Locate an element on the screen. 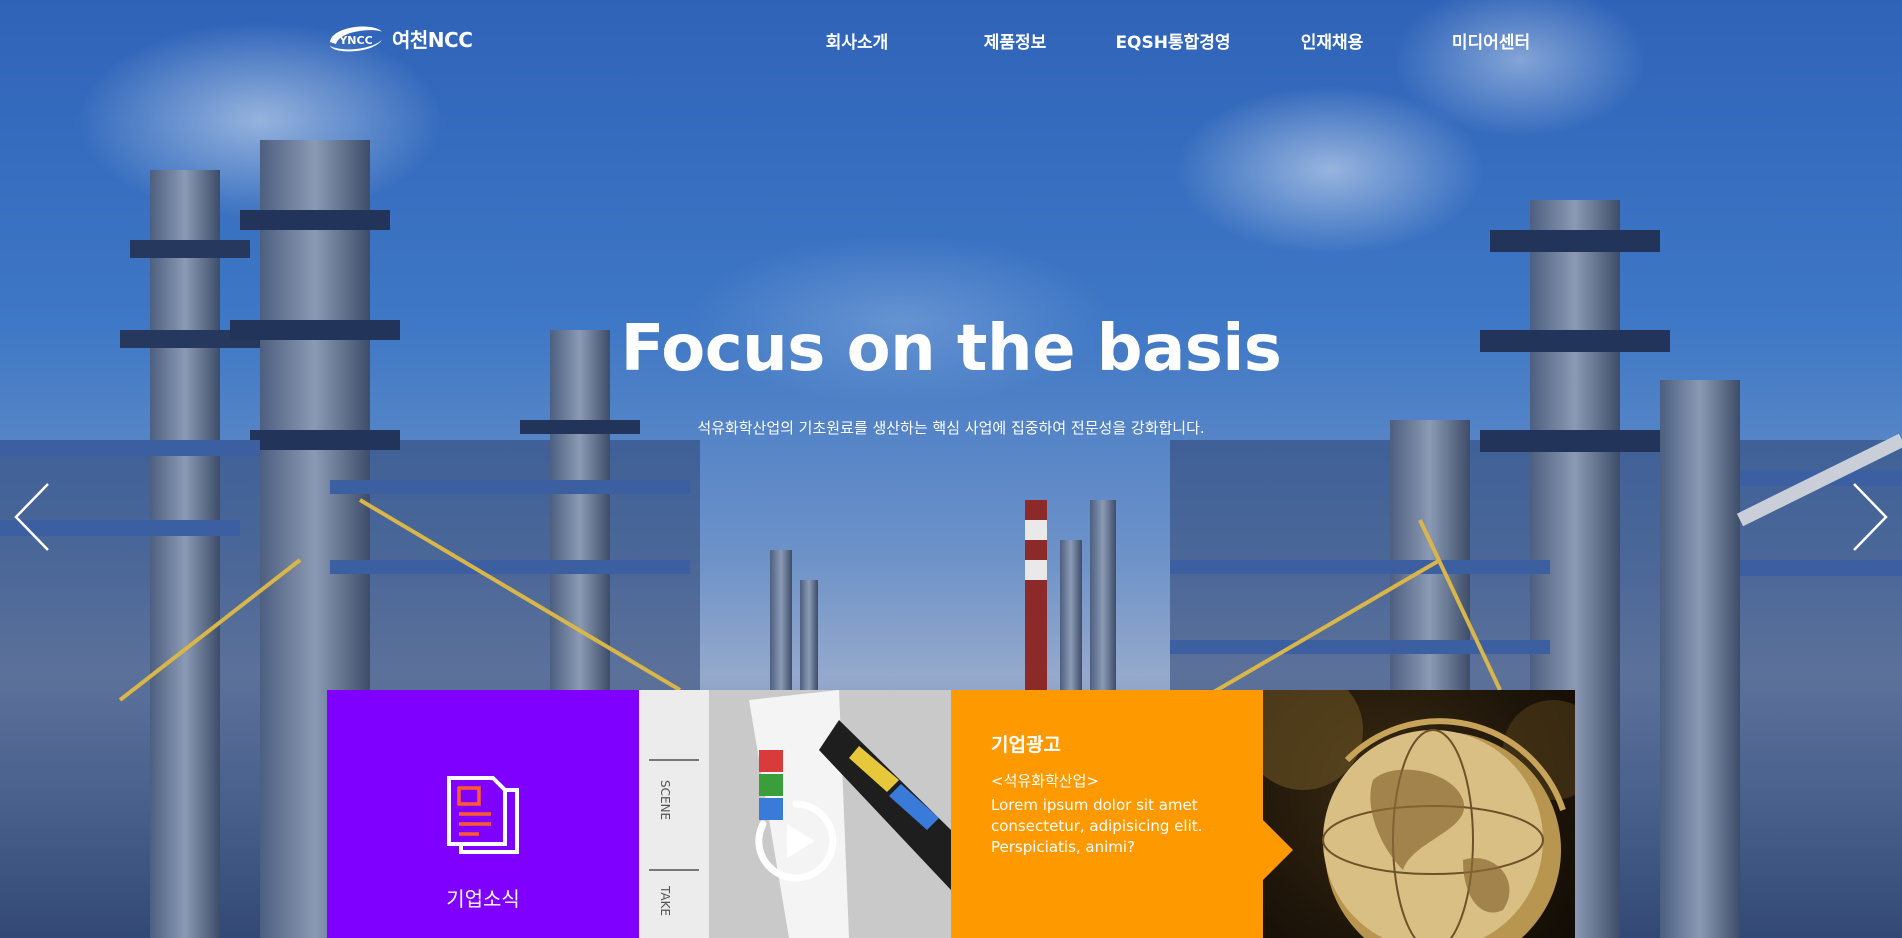 The width and height of the screenshot is (1902, 938). svg-text: TAKE is located at coordinates (665, 900).